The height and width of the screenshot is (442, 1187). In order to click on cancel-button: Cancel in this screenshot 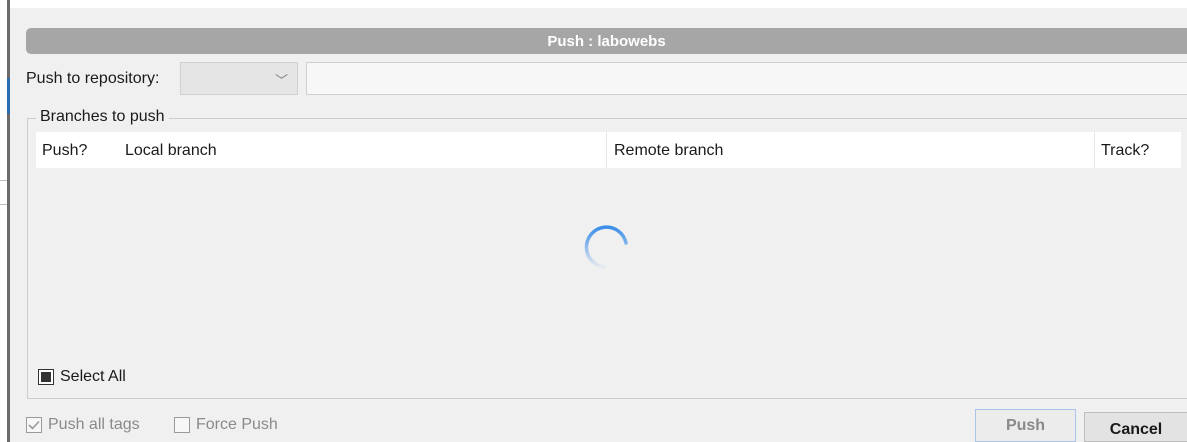, I will do `click(1135, 427)`.